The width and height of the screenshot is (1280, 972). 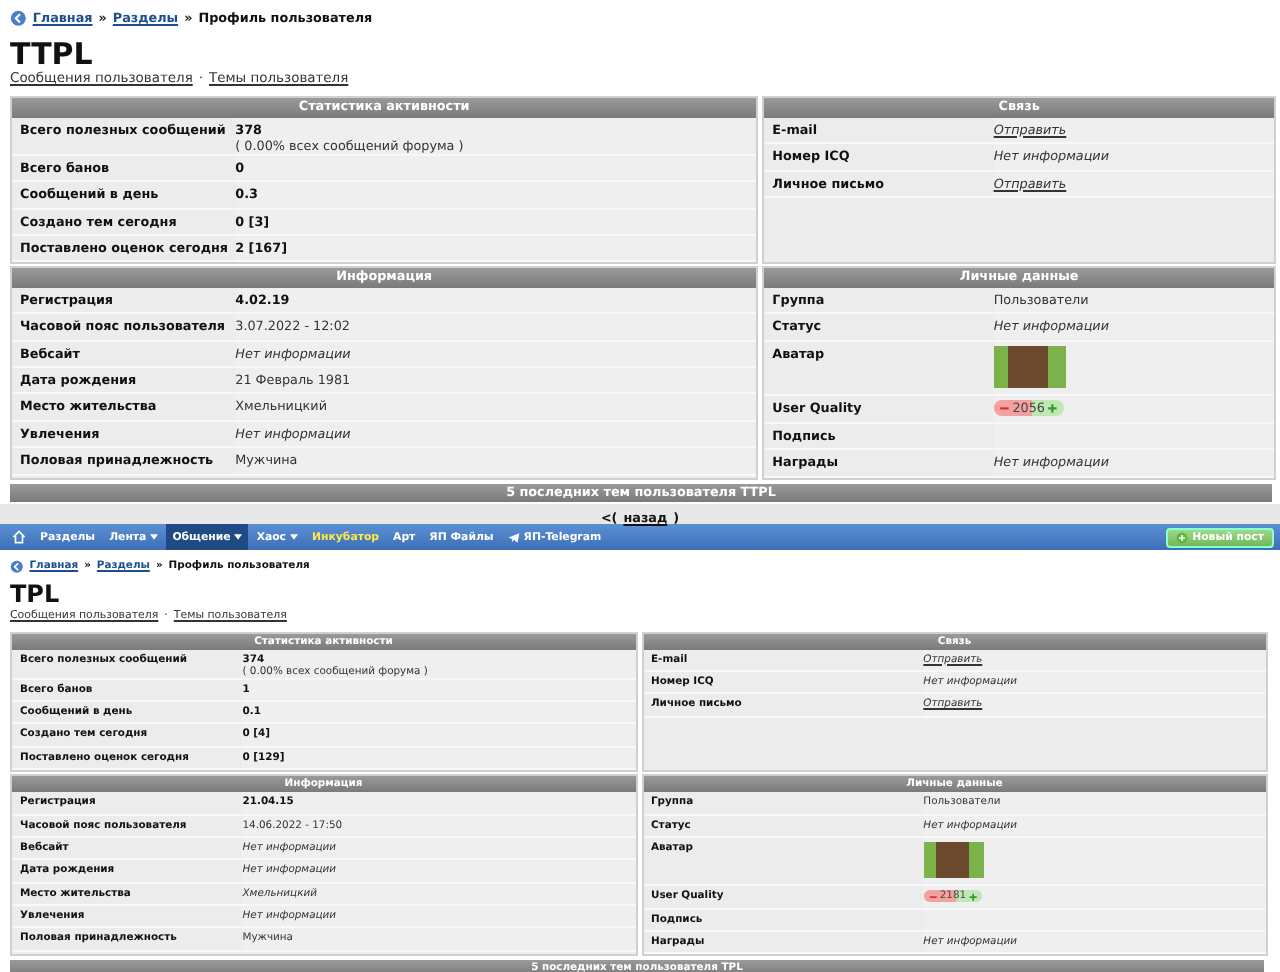 I want to click on plus-circle-icon, so click(x=1182, y=537).